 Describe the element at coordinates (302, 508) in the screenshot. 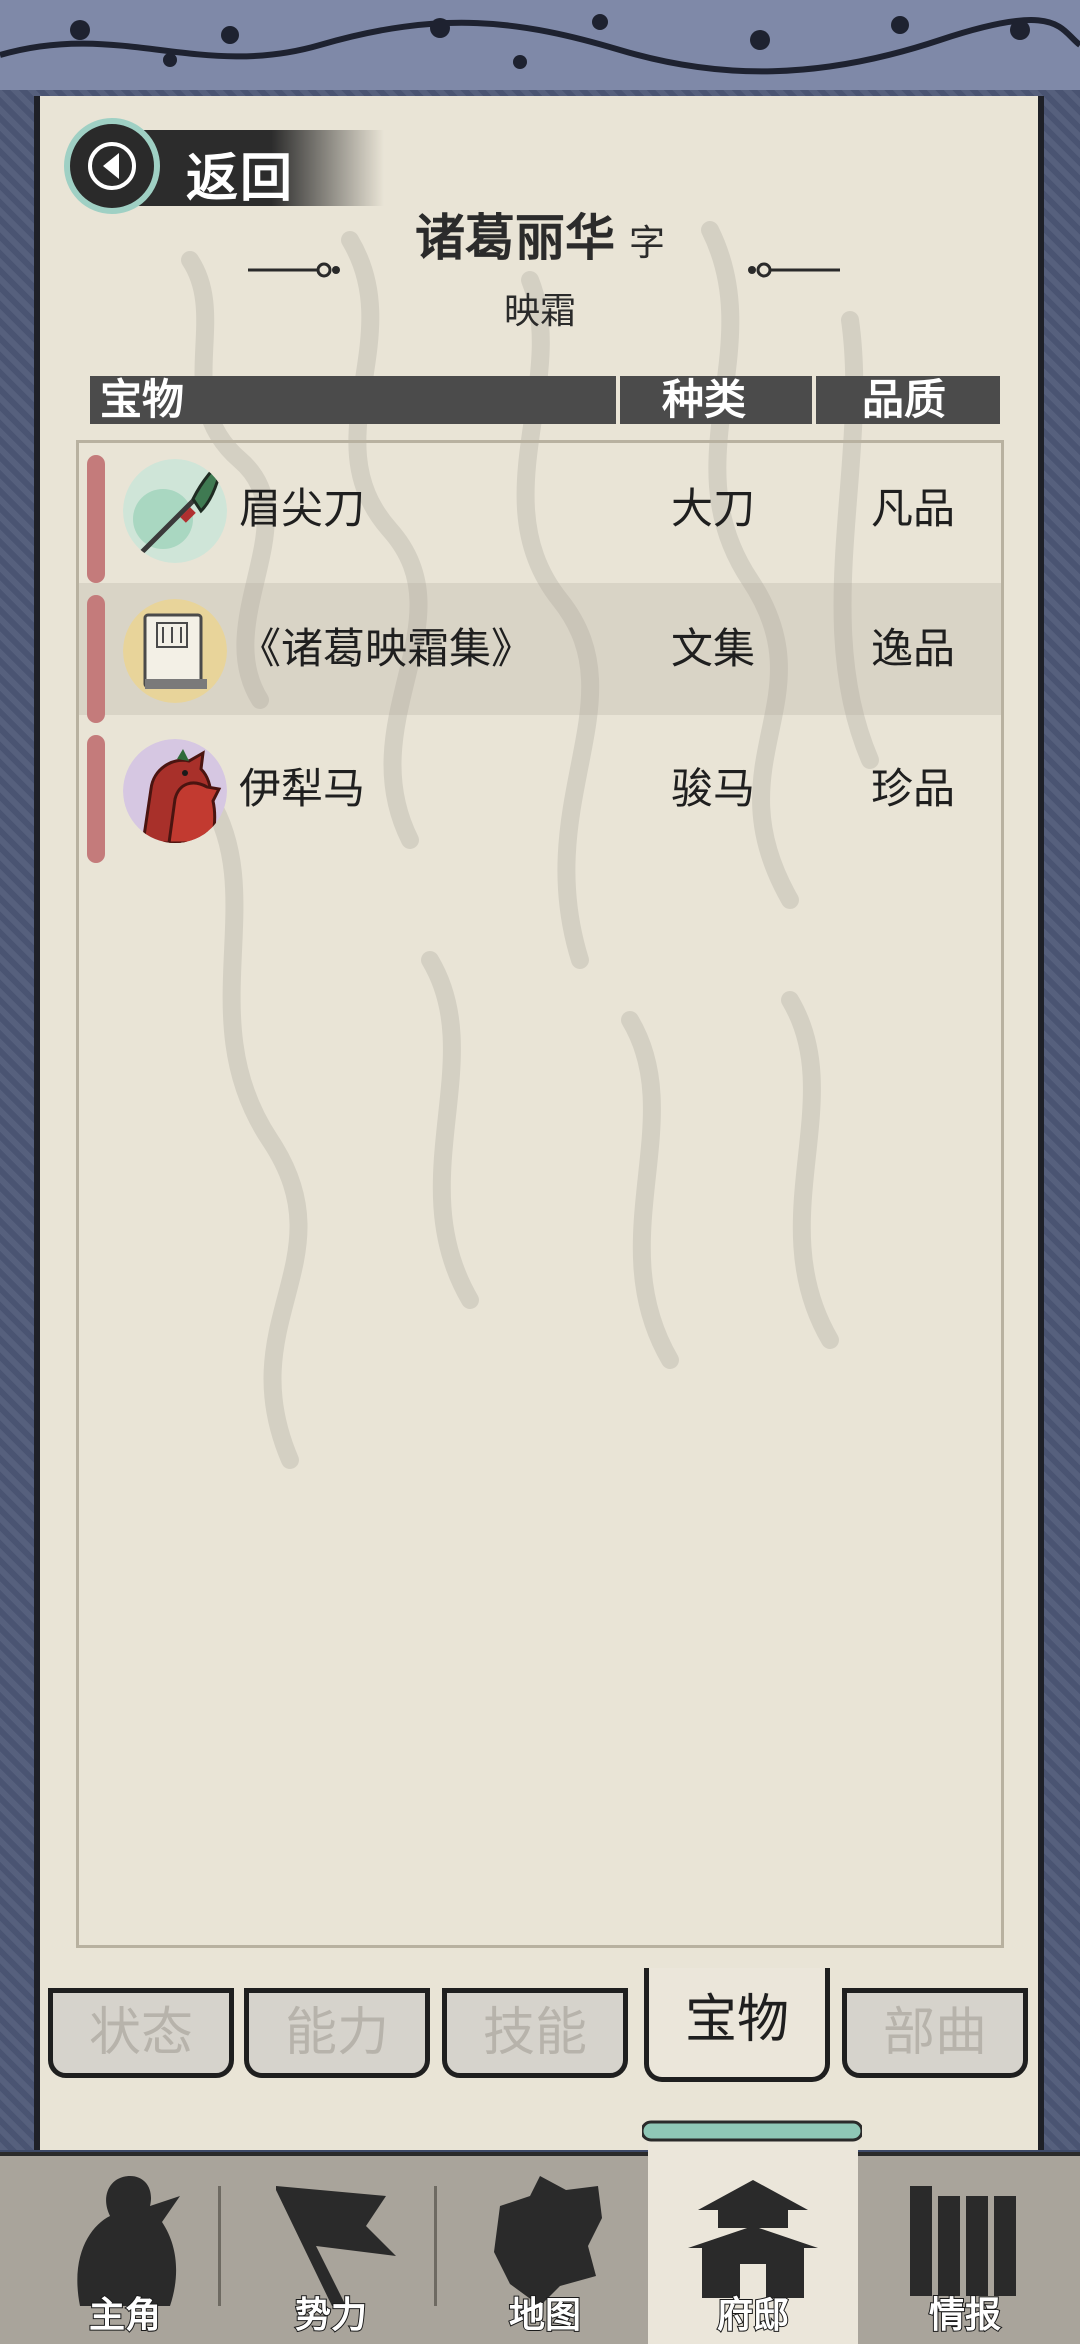

I see `item-name: 眉尖刀` at that location.